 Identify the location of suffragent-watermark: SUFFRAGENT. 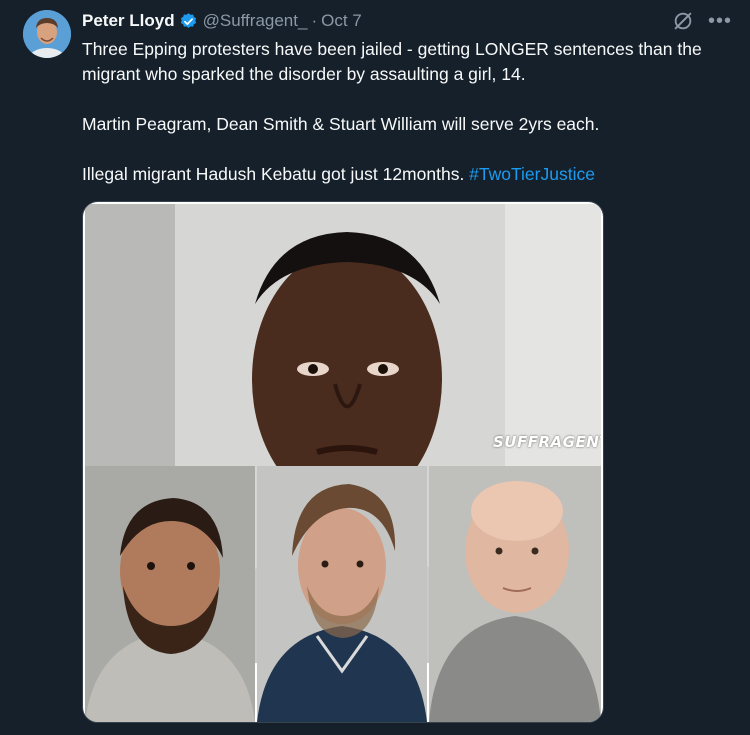
(547, 442).